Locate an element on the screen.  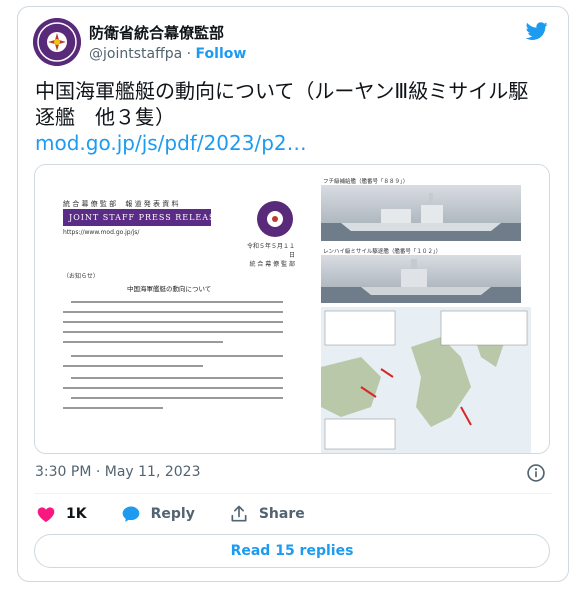
handle-line: @jointstaffpa · Follow is located at coordinates (167, 54).